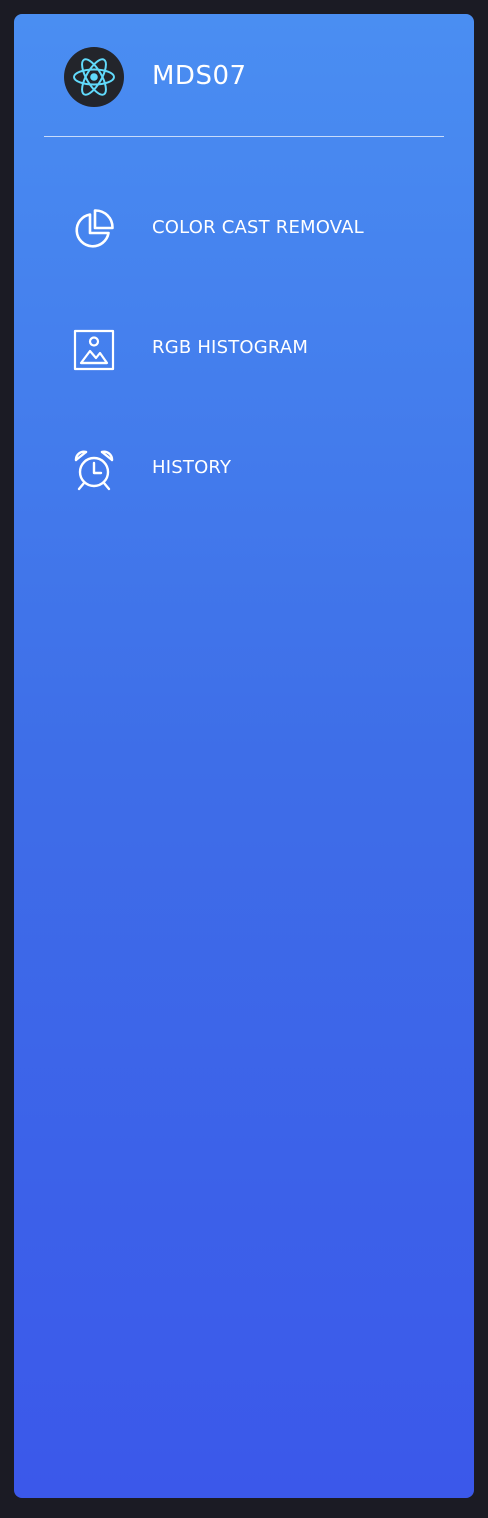 This screenshot has width=488, height=1518. I want to click on sidebar-item-history: HISTORY, so click(244, 468).